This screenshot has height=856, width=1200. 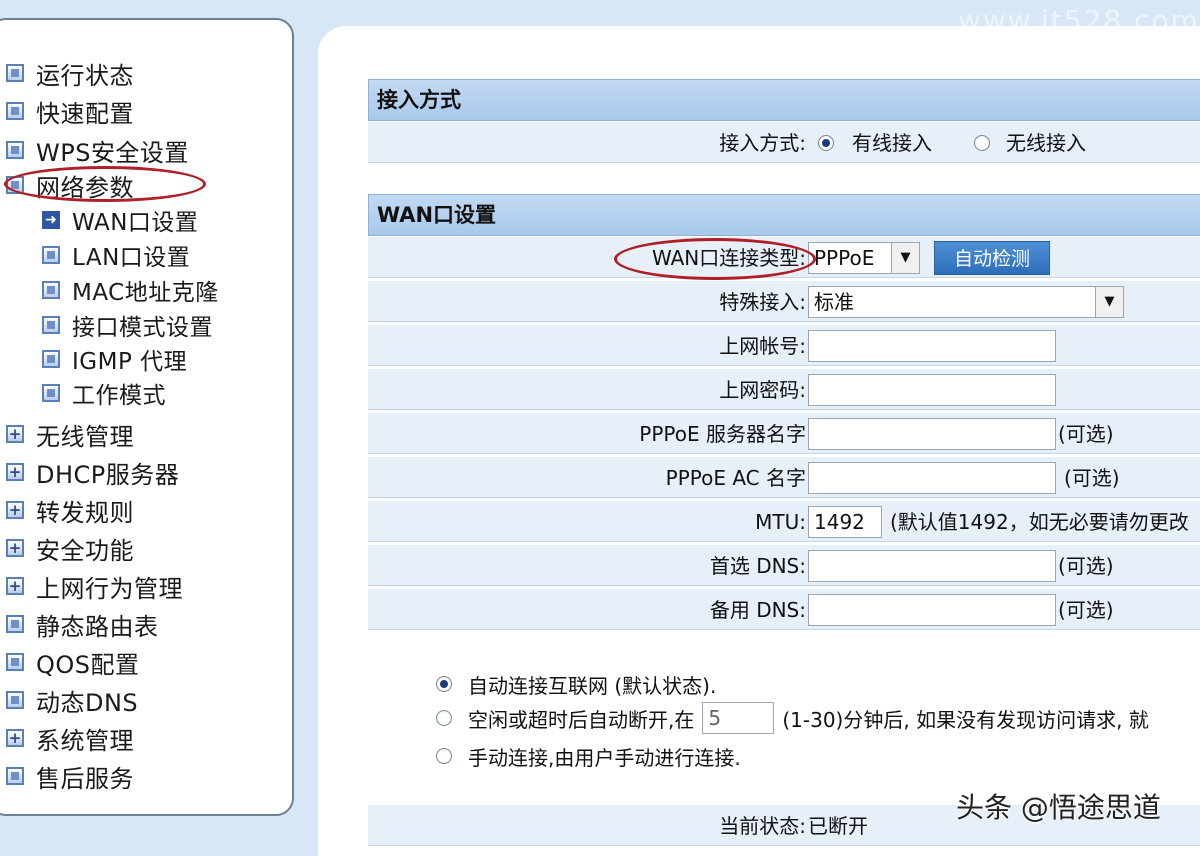 I want to click on dns1-row: 首选 DNS: (可选), so click(x=784, y=565).